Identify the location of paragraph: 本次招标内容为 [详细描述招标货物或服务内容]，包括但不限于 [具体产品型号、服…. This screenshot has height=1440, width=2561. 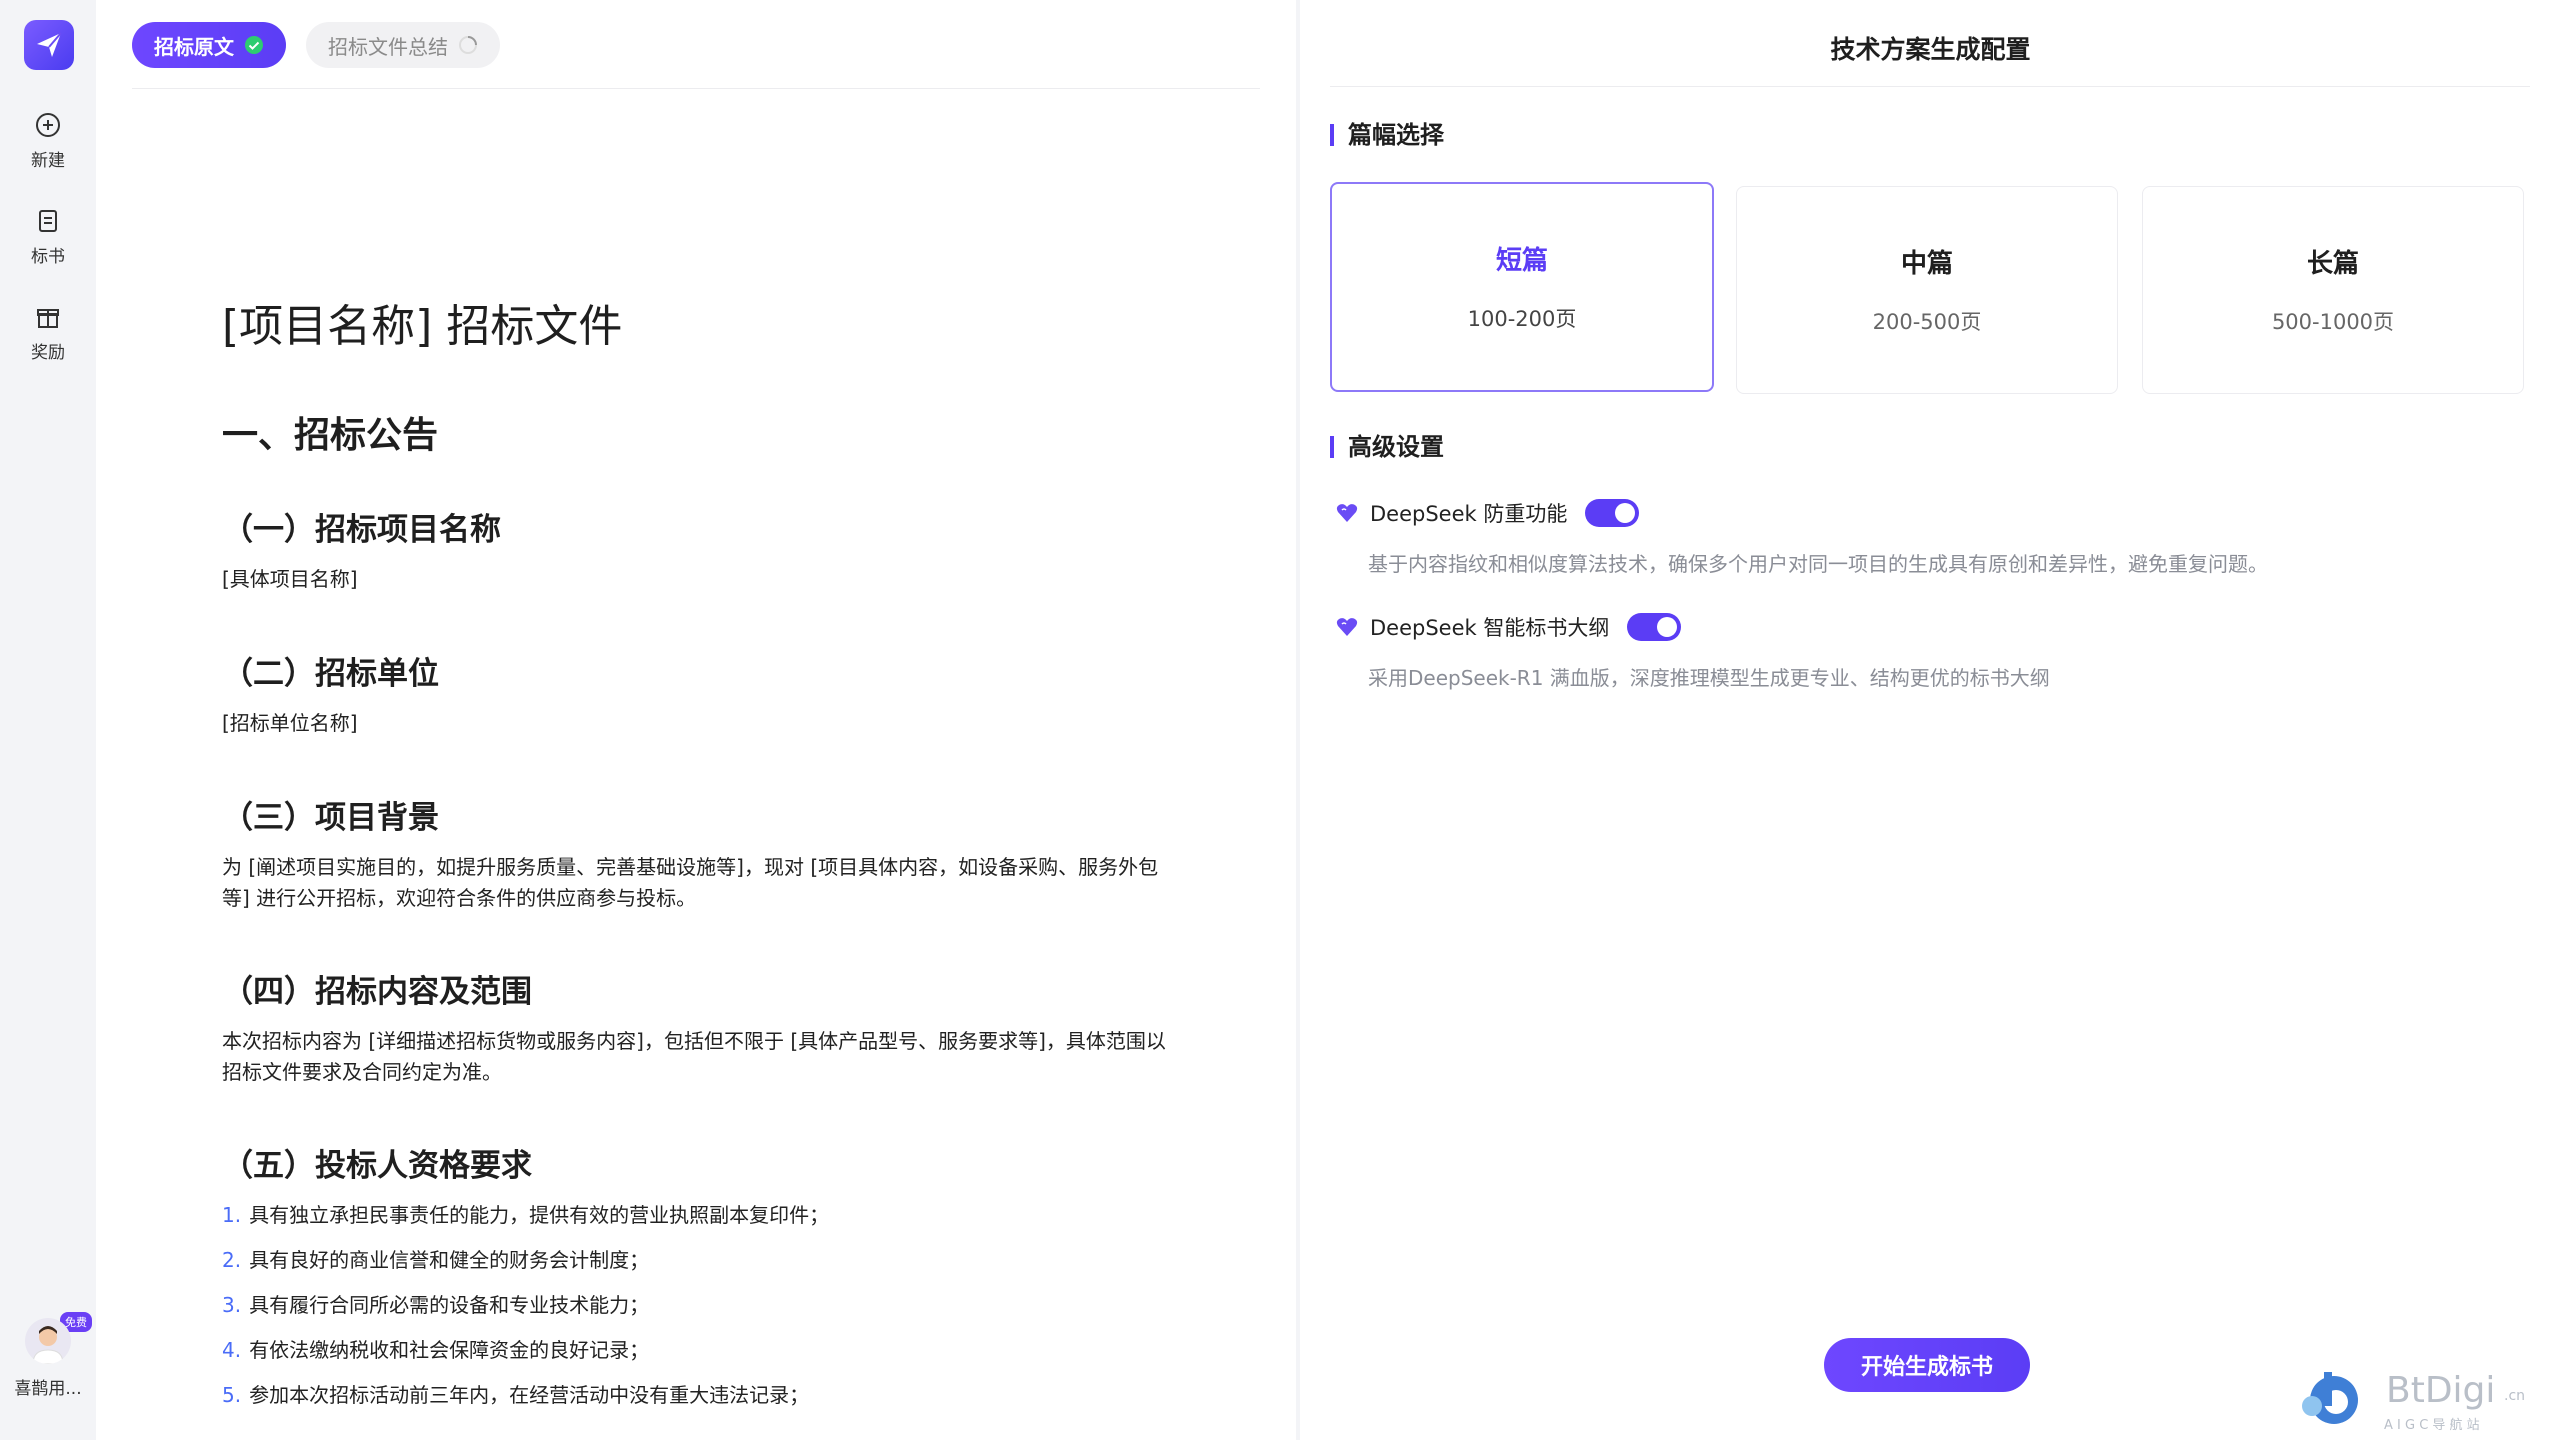
(694, 1056).